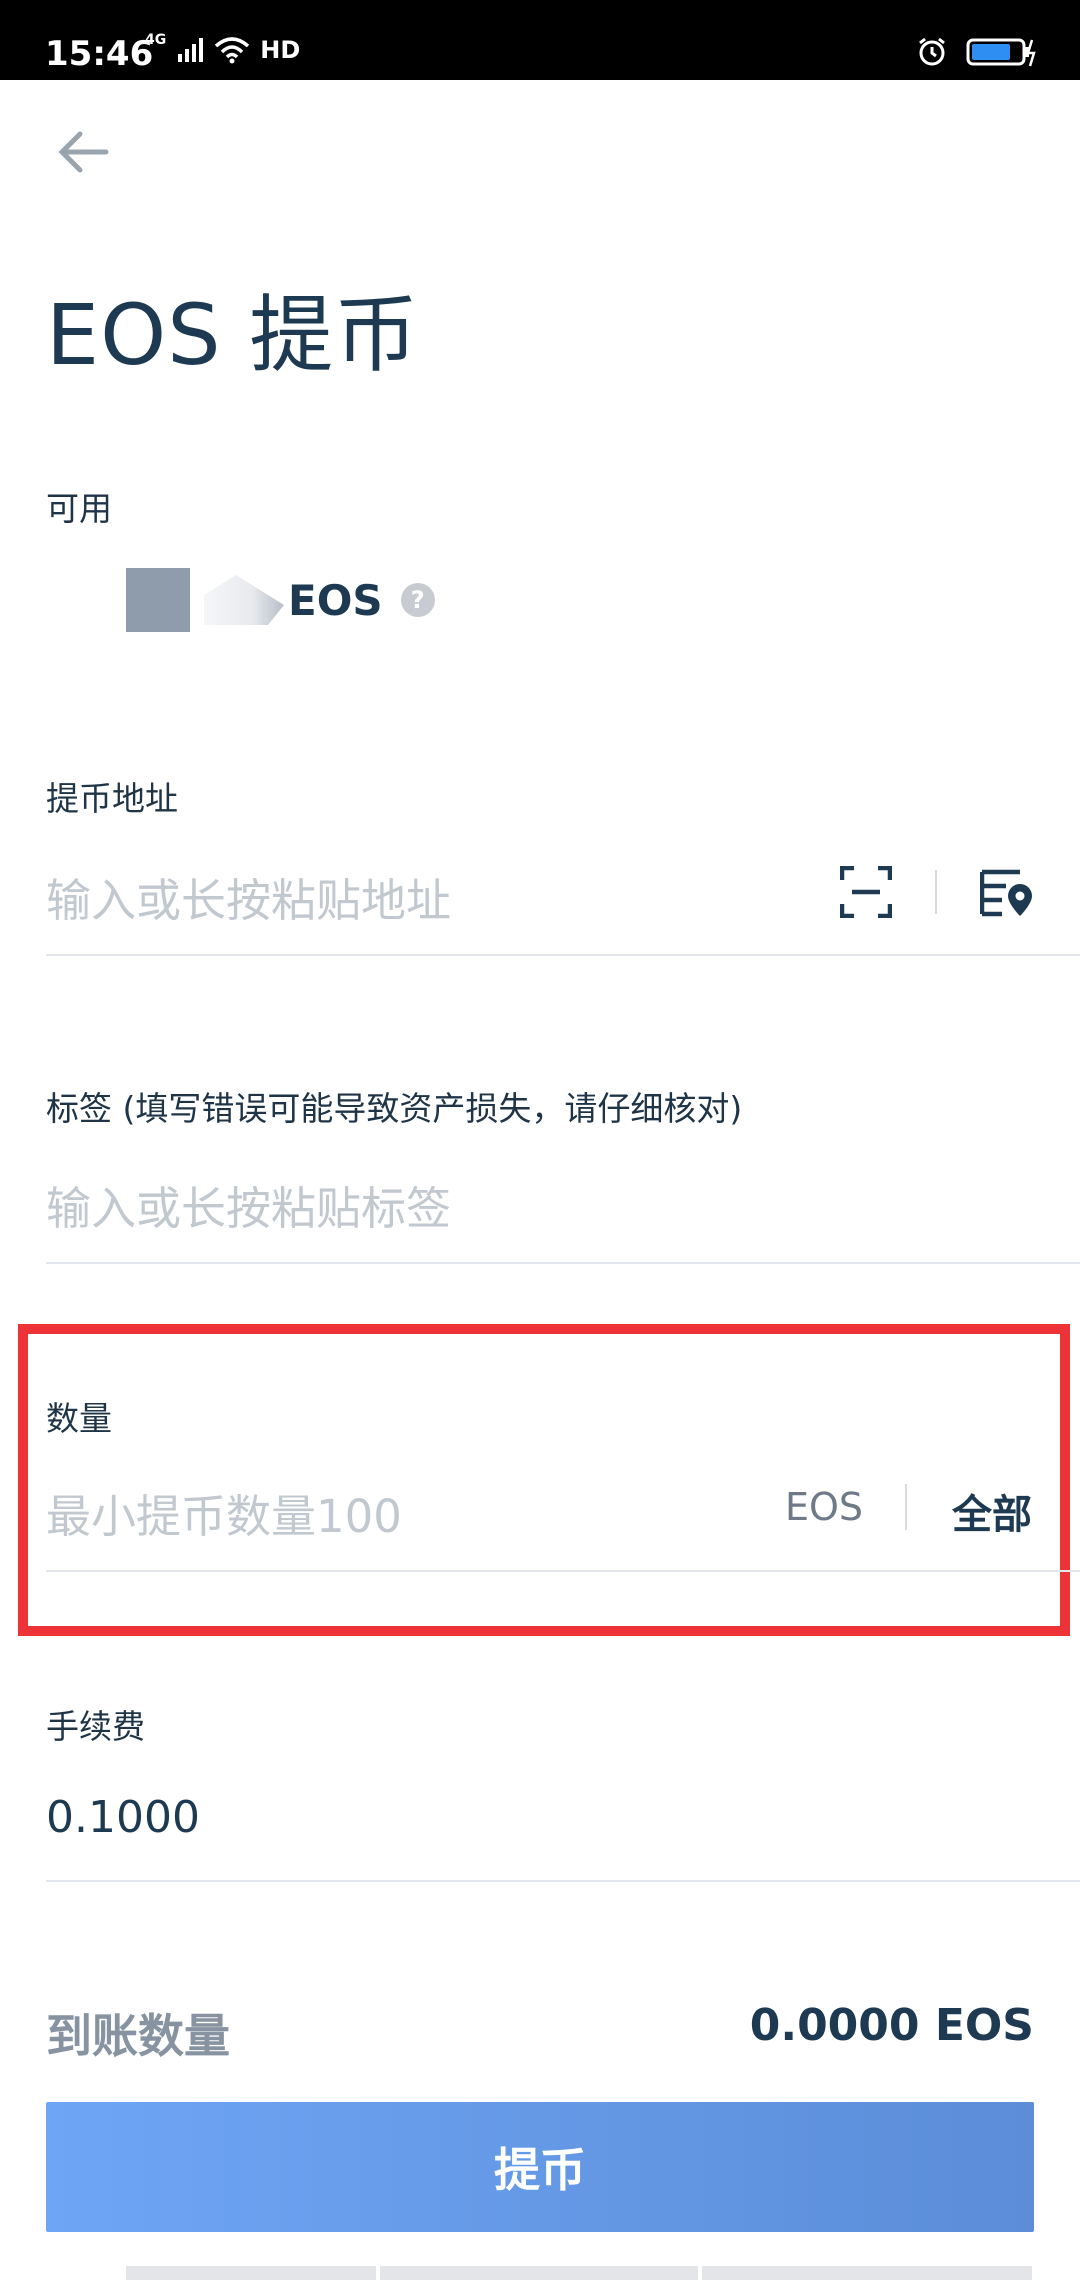  What do you see at coordinates (891, 2025) in the screenshot?
I see `receive-value: 0.0000 EOS` at bounding box center [891, 2025].